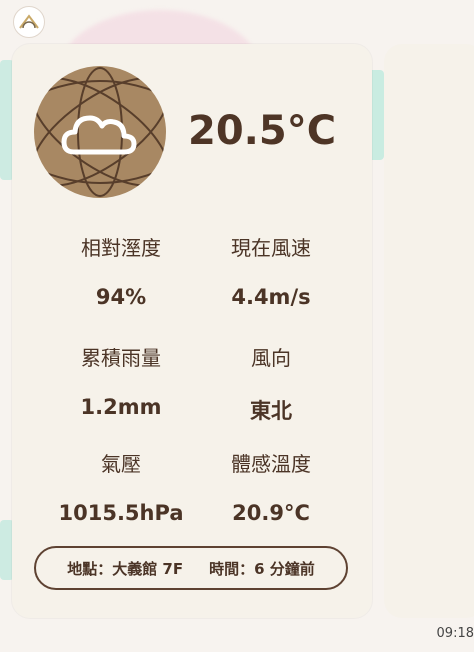 Image resolution: width=474 pixels, height=652 pixels. I want to click on rainfall-stat: 累積雨量 1.2mm, so click(121, 380).